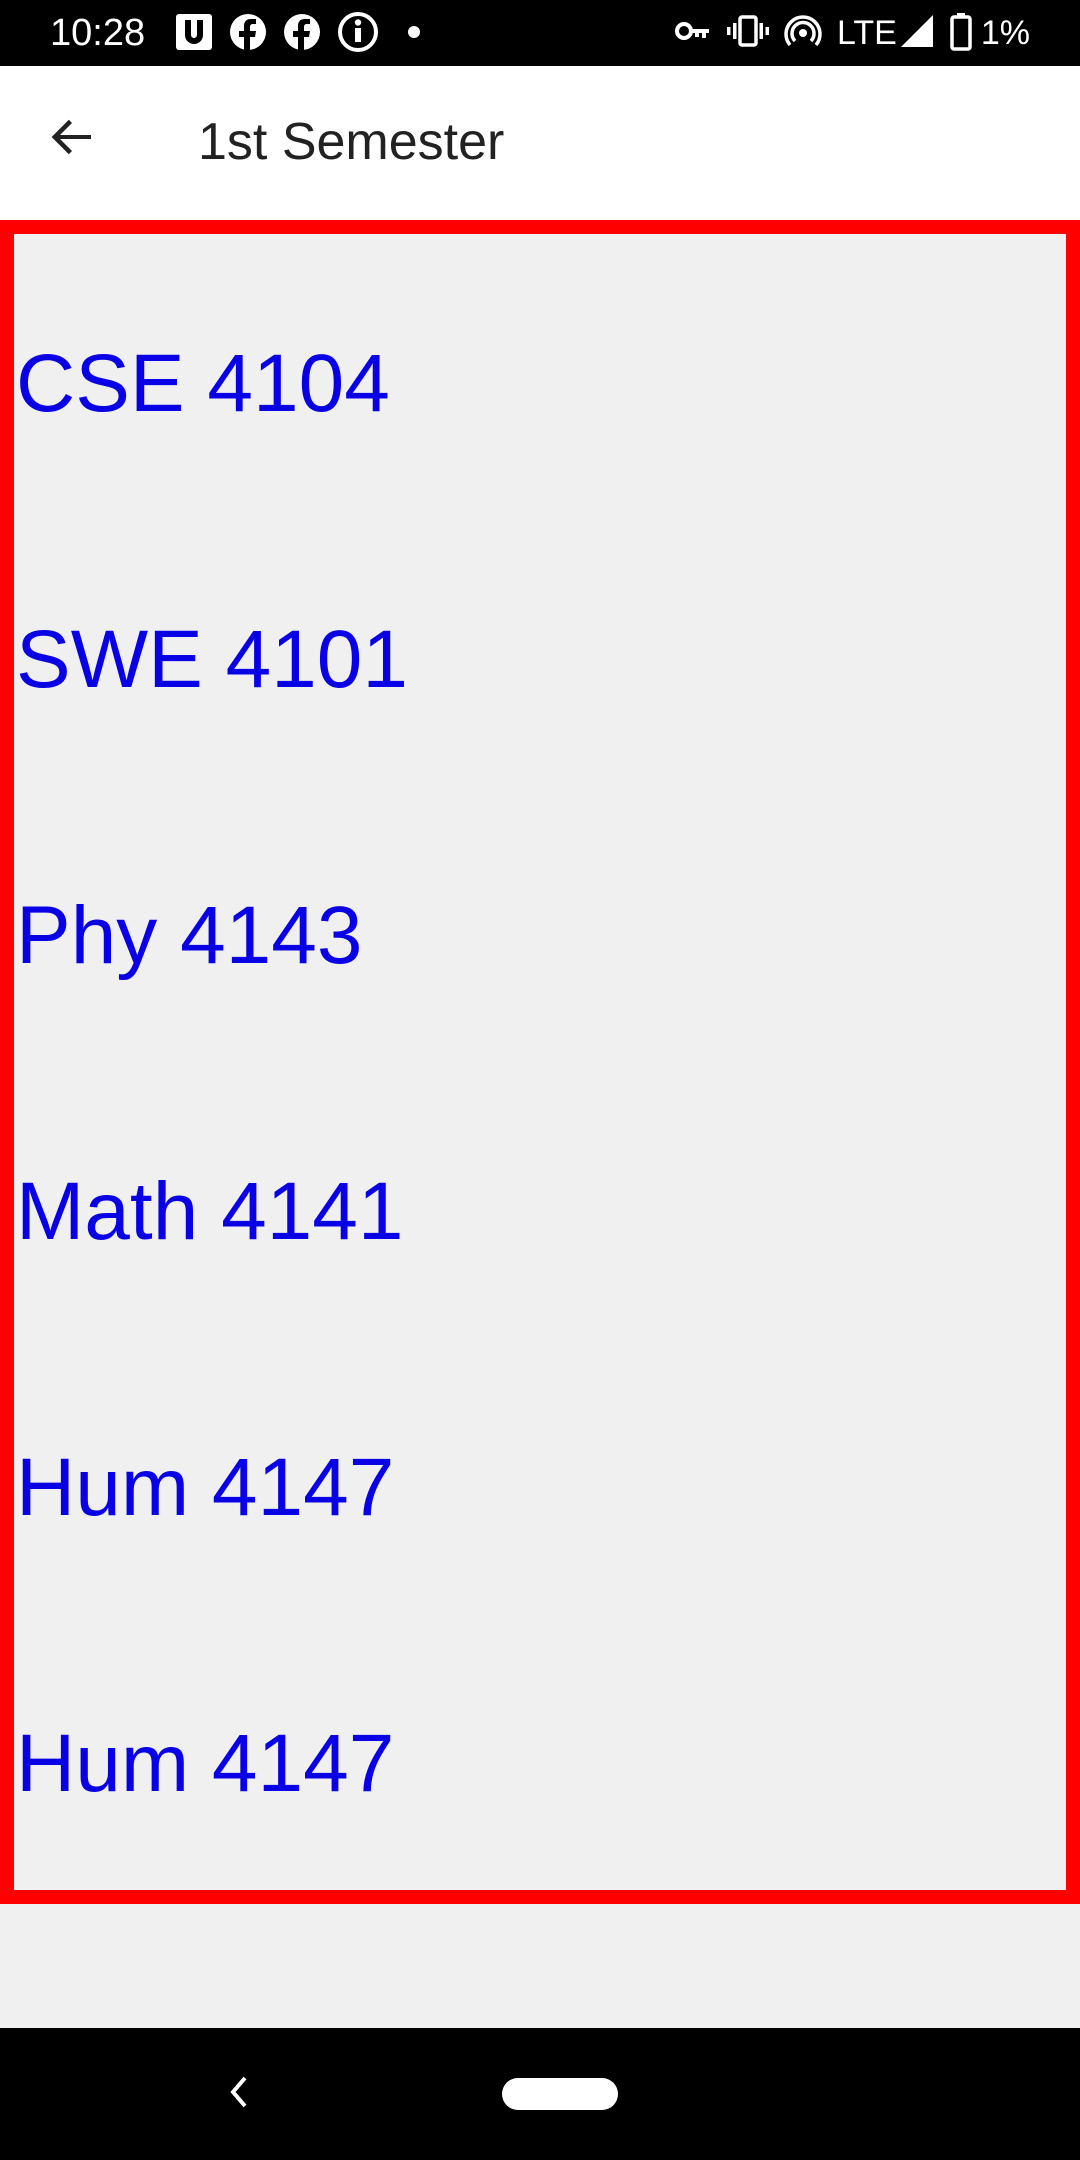  Describe the element at coordinates (358, 34) in the screenshot. I see `info-icon` at that location.